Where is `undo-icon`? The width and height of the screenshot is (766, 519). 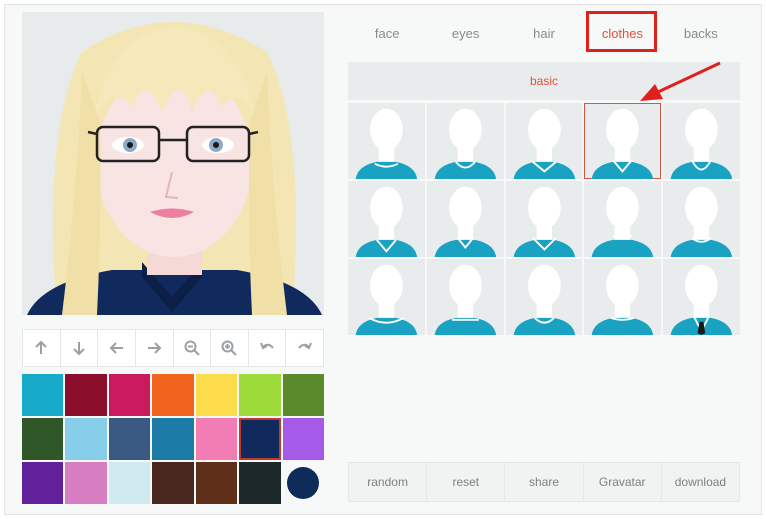 undo-icon is located at coordinates (267, 346).